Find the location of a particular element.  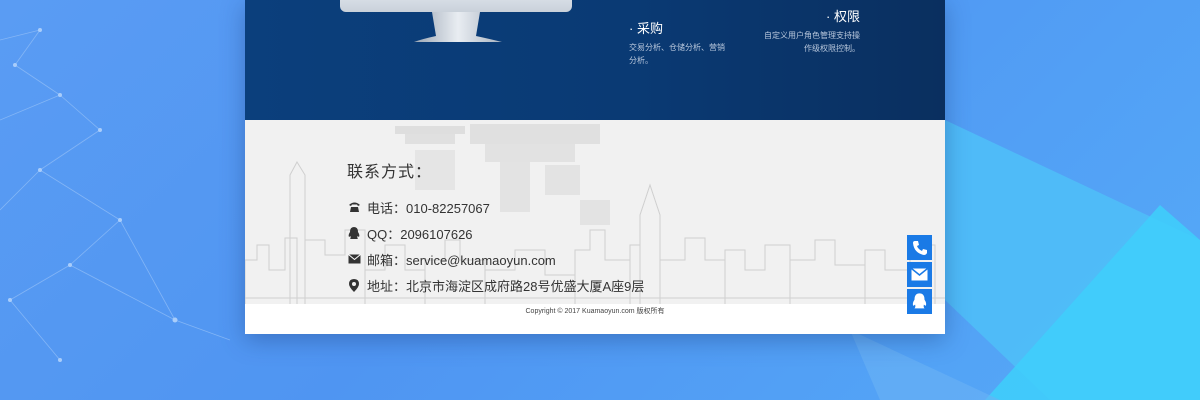

contact-phone: 电话：010-82257067 is located at coordinates (495, 207).